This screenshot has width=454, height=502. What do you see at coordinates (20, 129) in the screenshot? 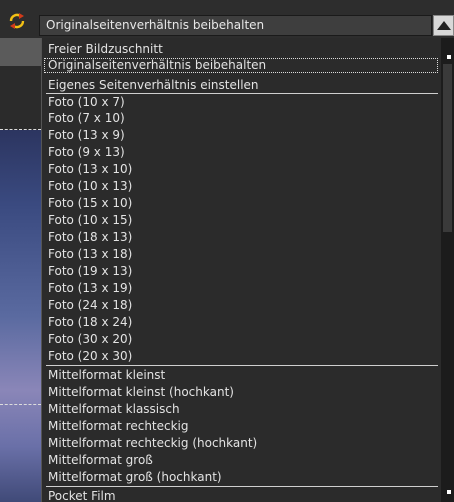
I see `crop-guide-top` at bounding box center [20, 129].